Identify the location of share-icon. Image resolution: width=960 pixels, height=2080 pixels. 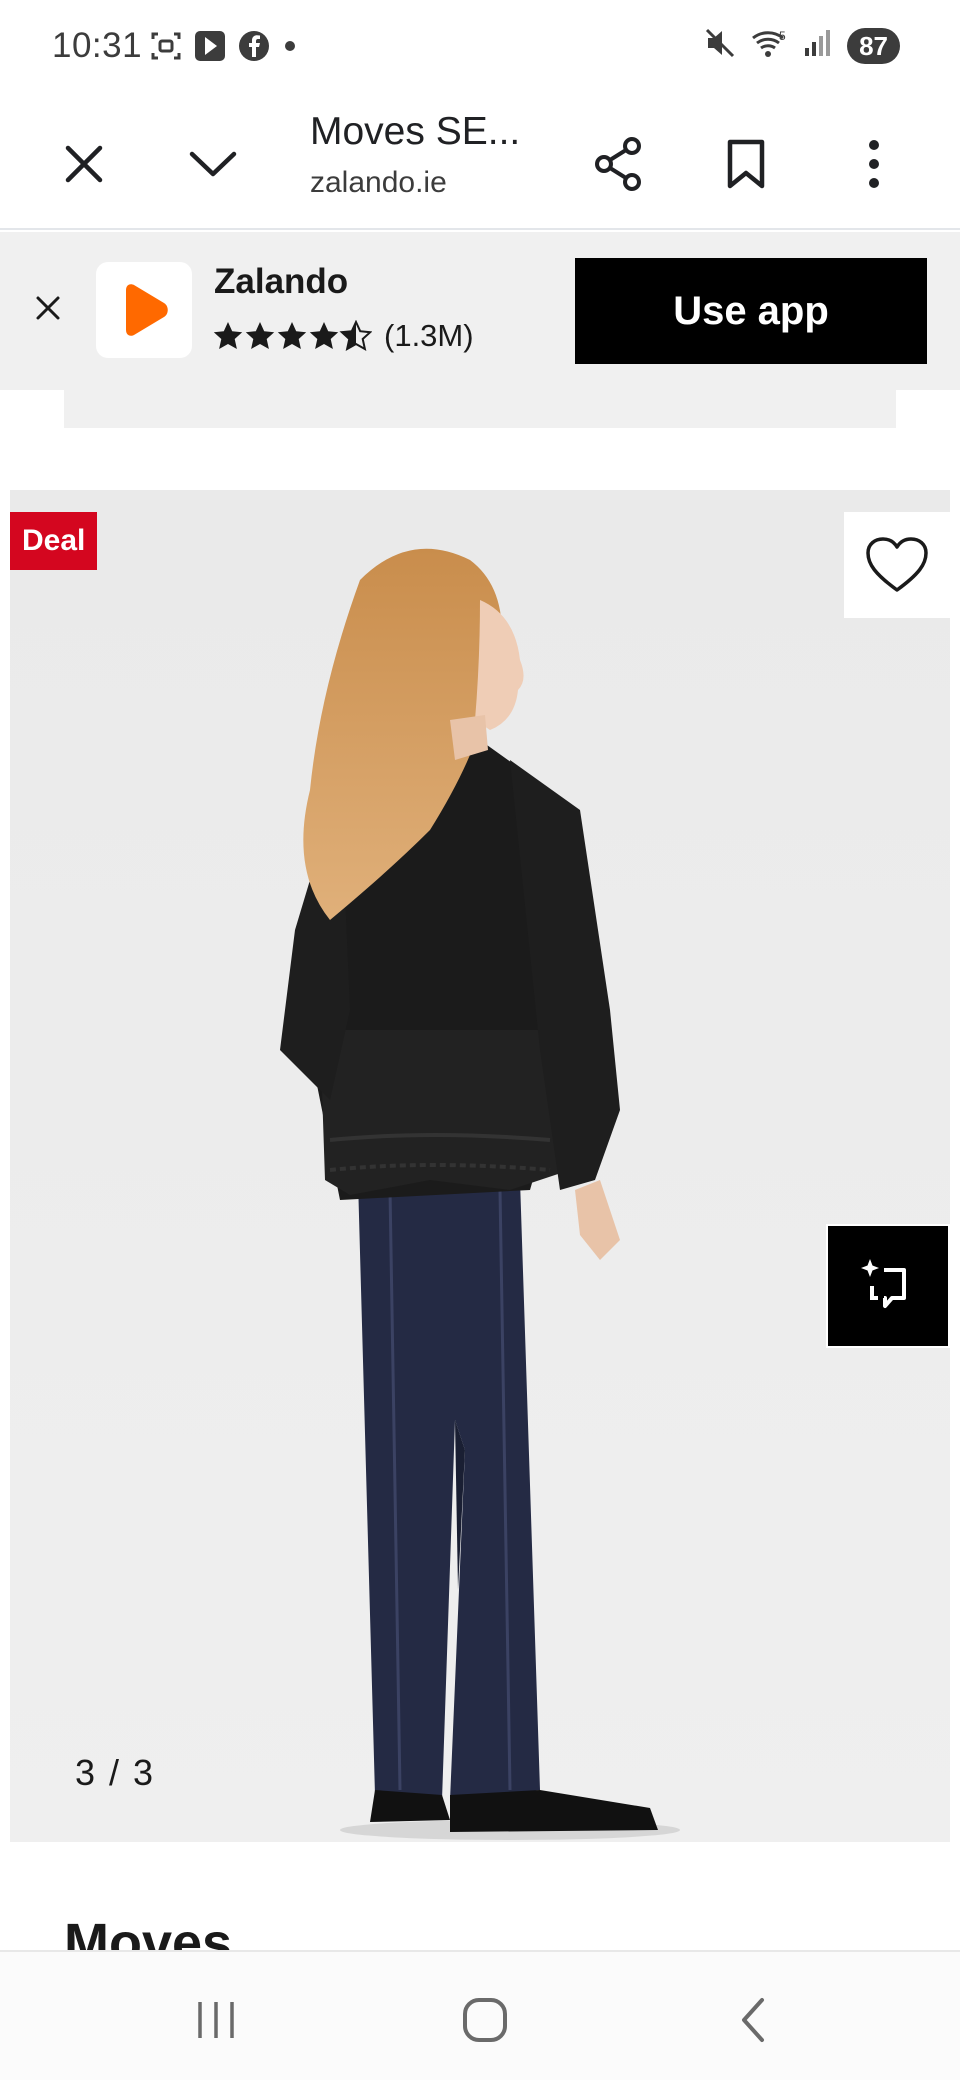
(618, 164).